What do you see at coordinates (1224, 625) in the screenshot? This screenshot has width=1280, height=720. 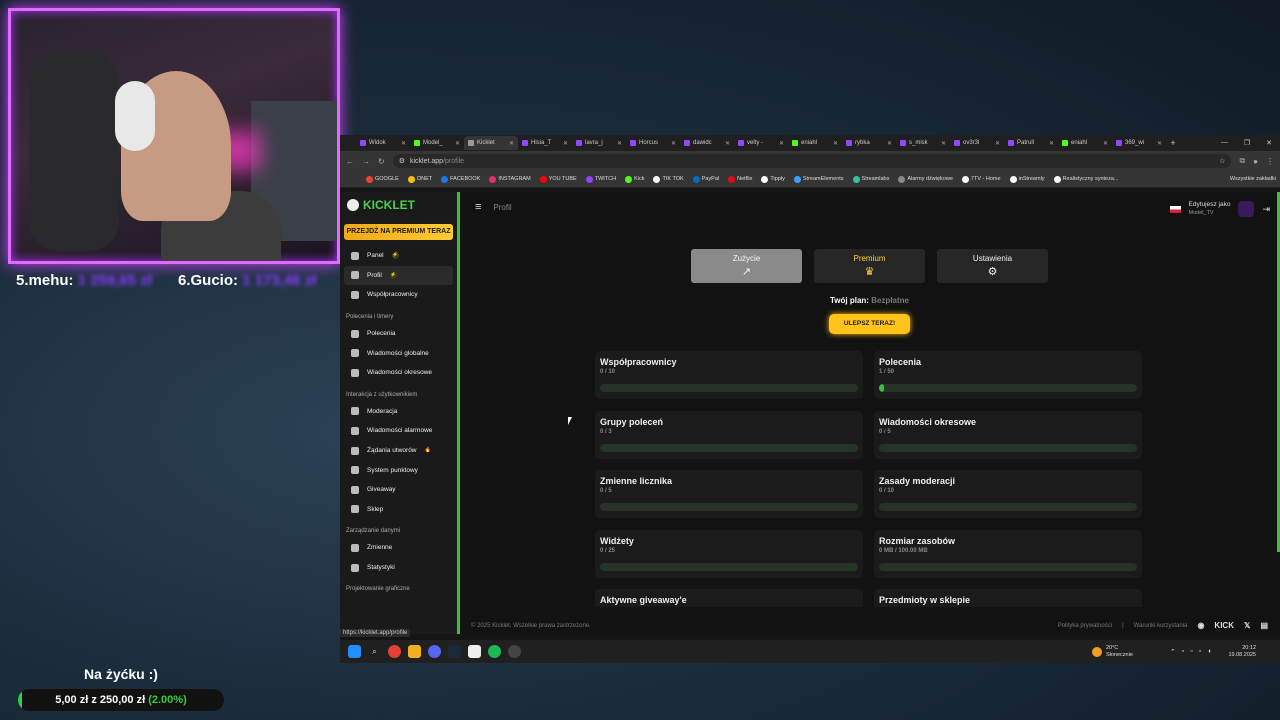 I see `kick-icon: KICK` at bounding box center [1224, 625].